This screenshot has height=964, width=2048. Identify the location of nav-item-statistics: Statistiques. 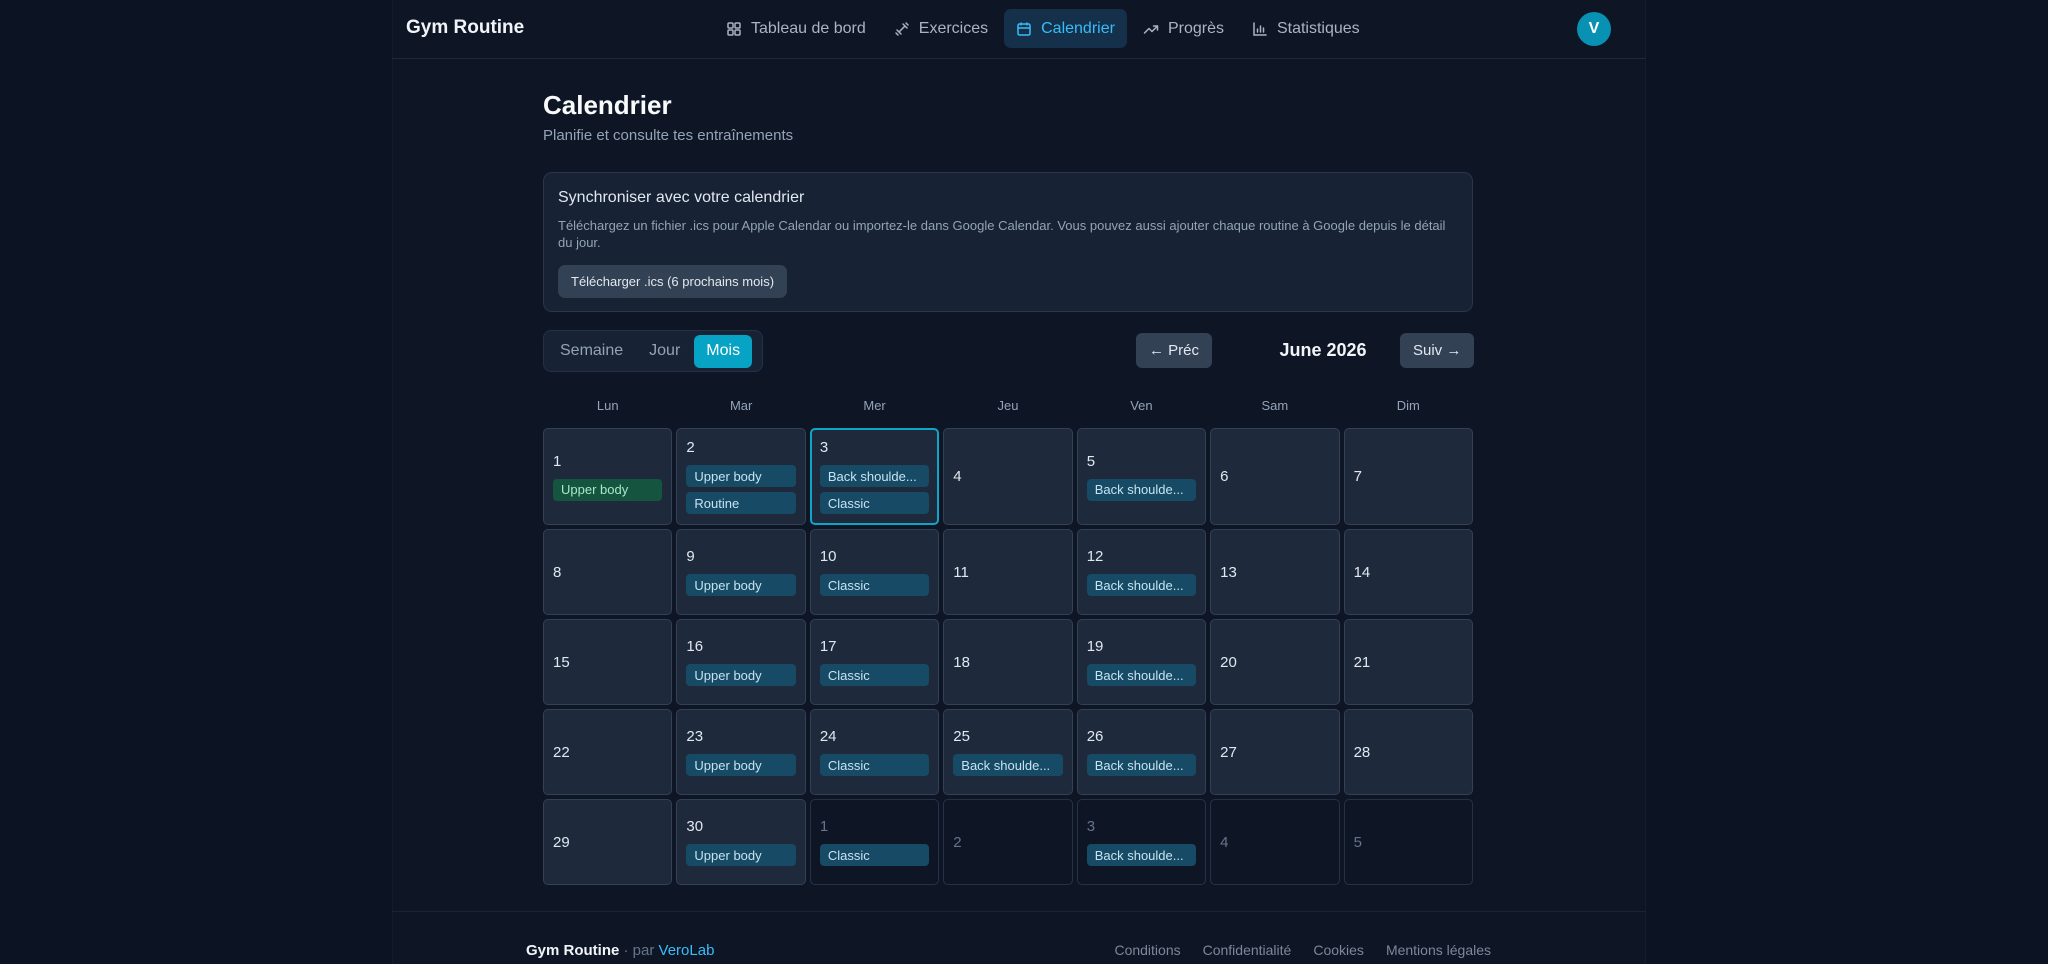
(1306, 28).